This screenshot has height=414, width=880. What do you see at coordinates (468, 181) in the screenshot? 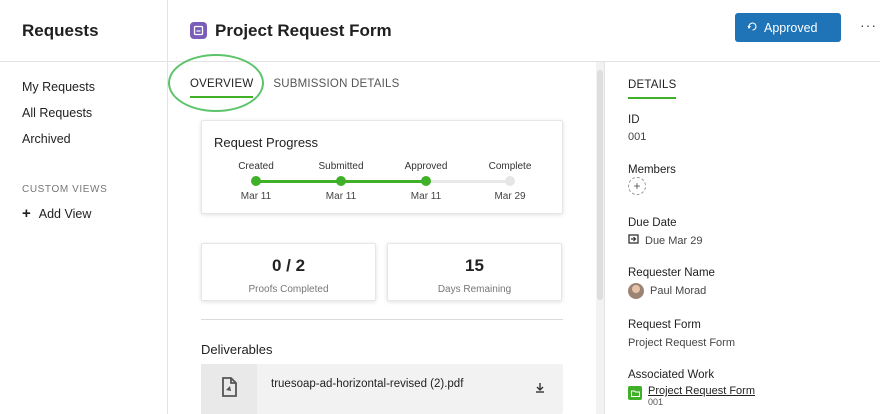
I see `progress-track-remaining` at bounding box center [468, 181].